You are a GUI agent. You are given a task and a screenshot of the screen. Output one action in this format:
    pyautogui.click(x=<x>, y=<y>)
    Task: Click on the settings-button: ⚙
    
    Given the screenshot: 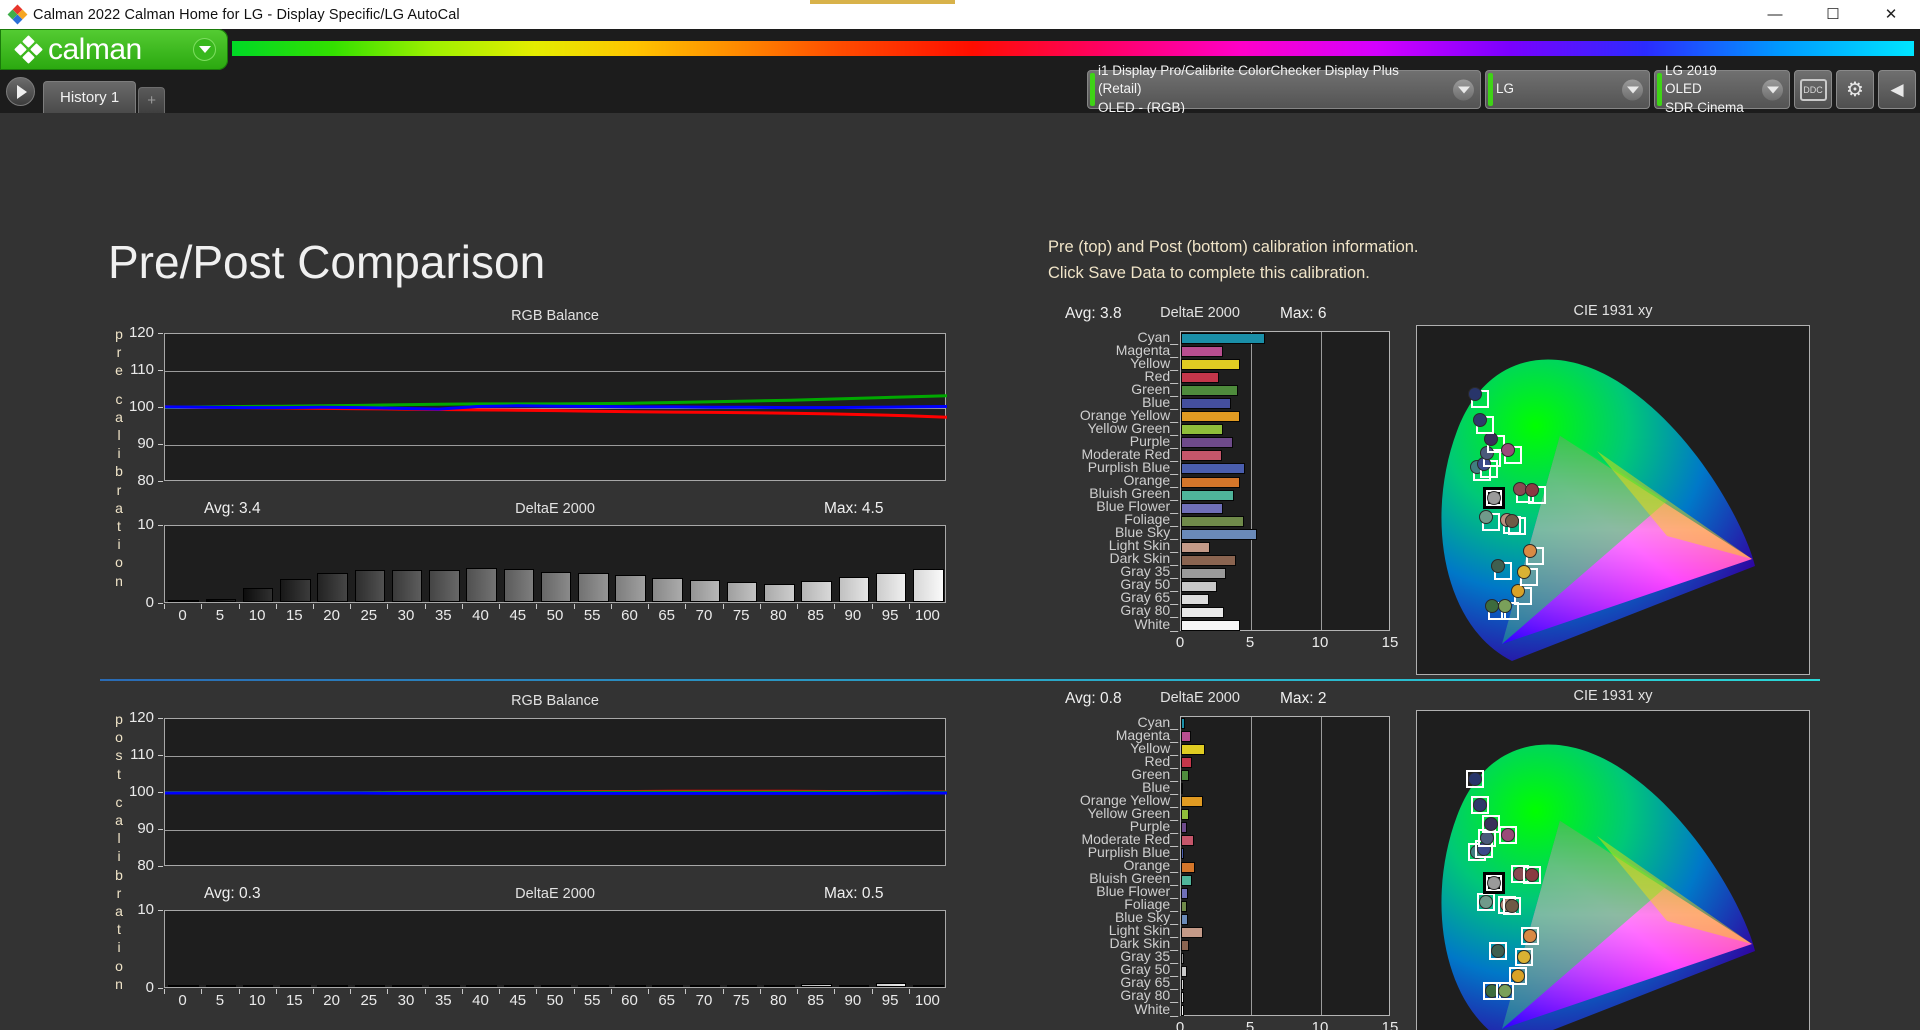 What is the action you would take?
    pyautogui.click(x=1855, y=89)
    